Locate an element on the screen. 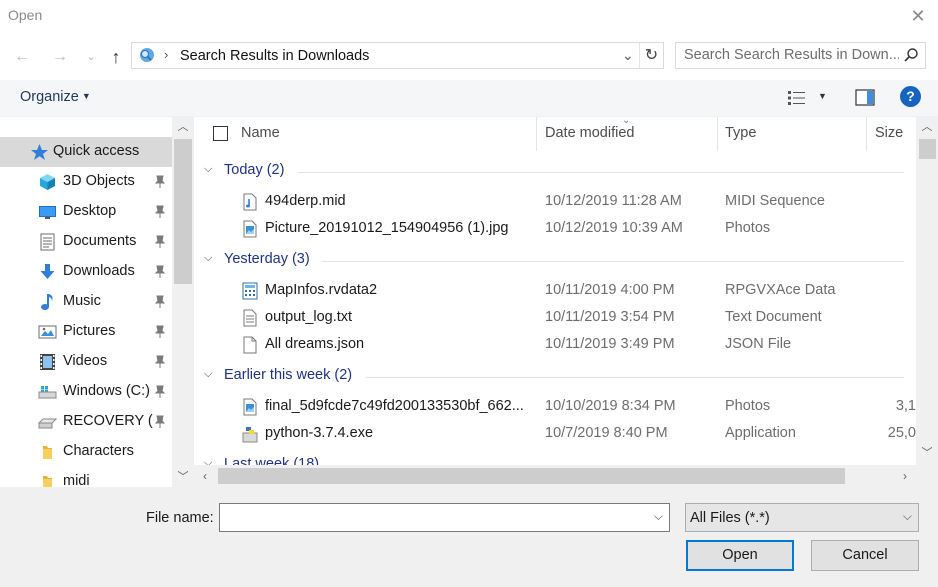 Image resolution: width=938 pixels, height=587 pixels. search-input is located at coordinates (791, 55).